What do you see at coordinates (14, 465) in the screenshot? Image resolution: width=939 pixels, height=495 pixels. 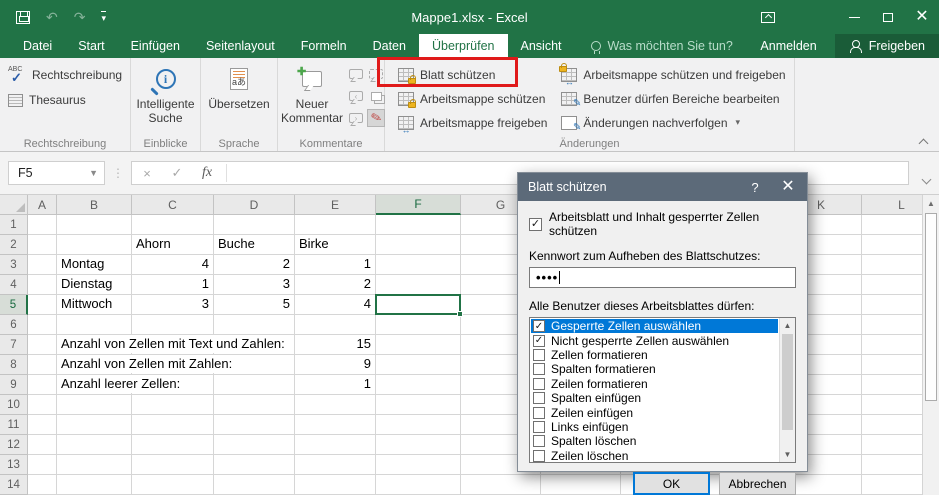 I see `row-header-13: 13` at bounding box center [14, 465].